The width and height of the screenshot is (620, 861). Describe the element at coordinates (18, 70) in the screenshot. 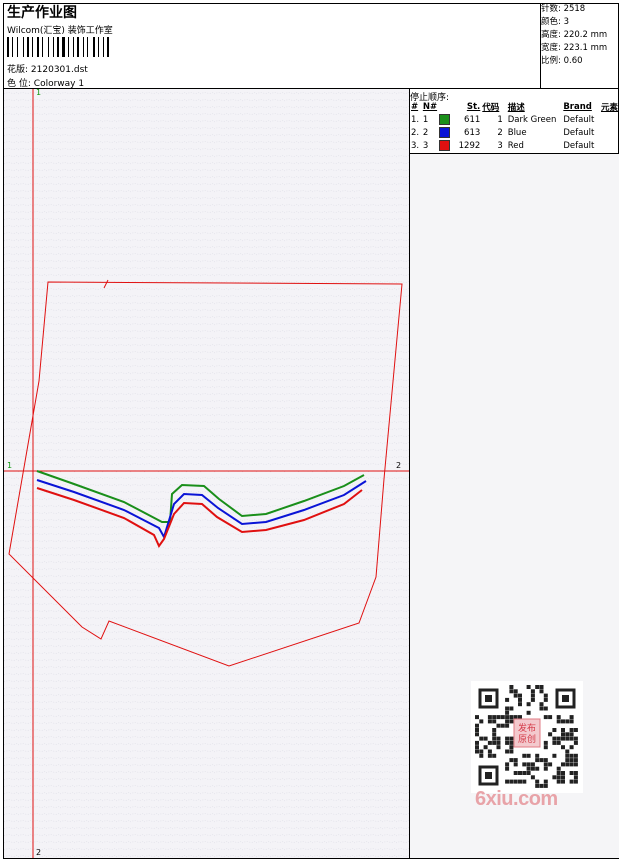

I see `design-file-label: 花版:` at that location.